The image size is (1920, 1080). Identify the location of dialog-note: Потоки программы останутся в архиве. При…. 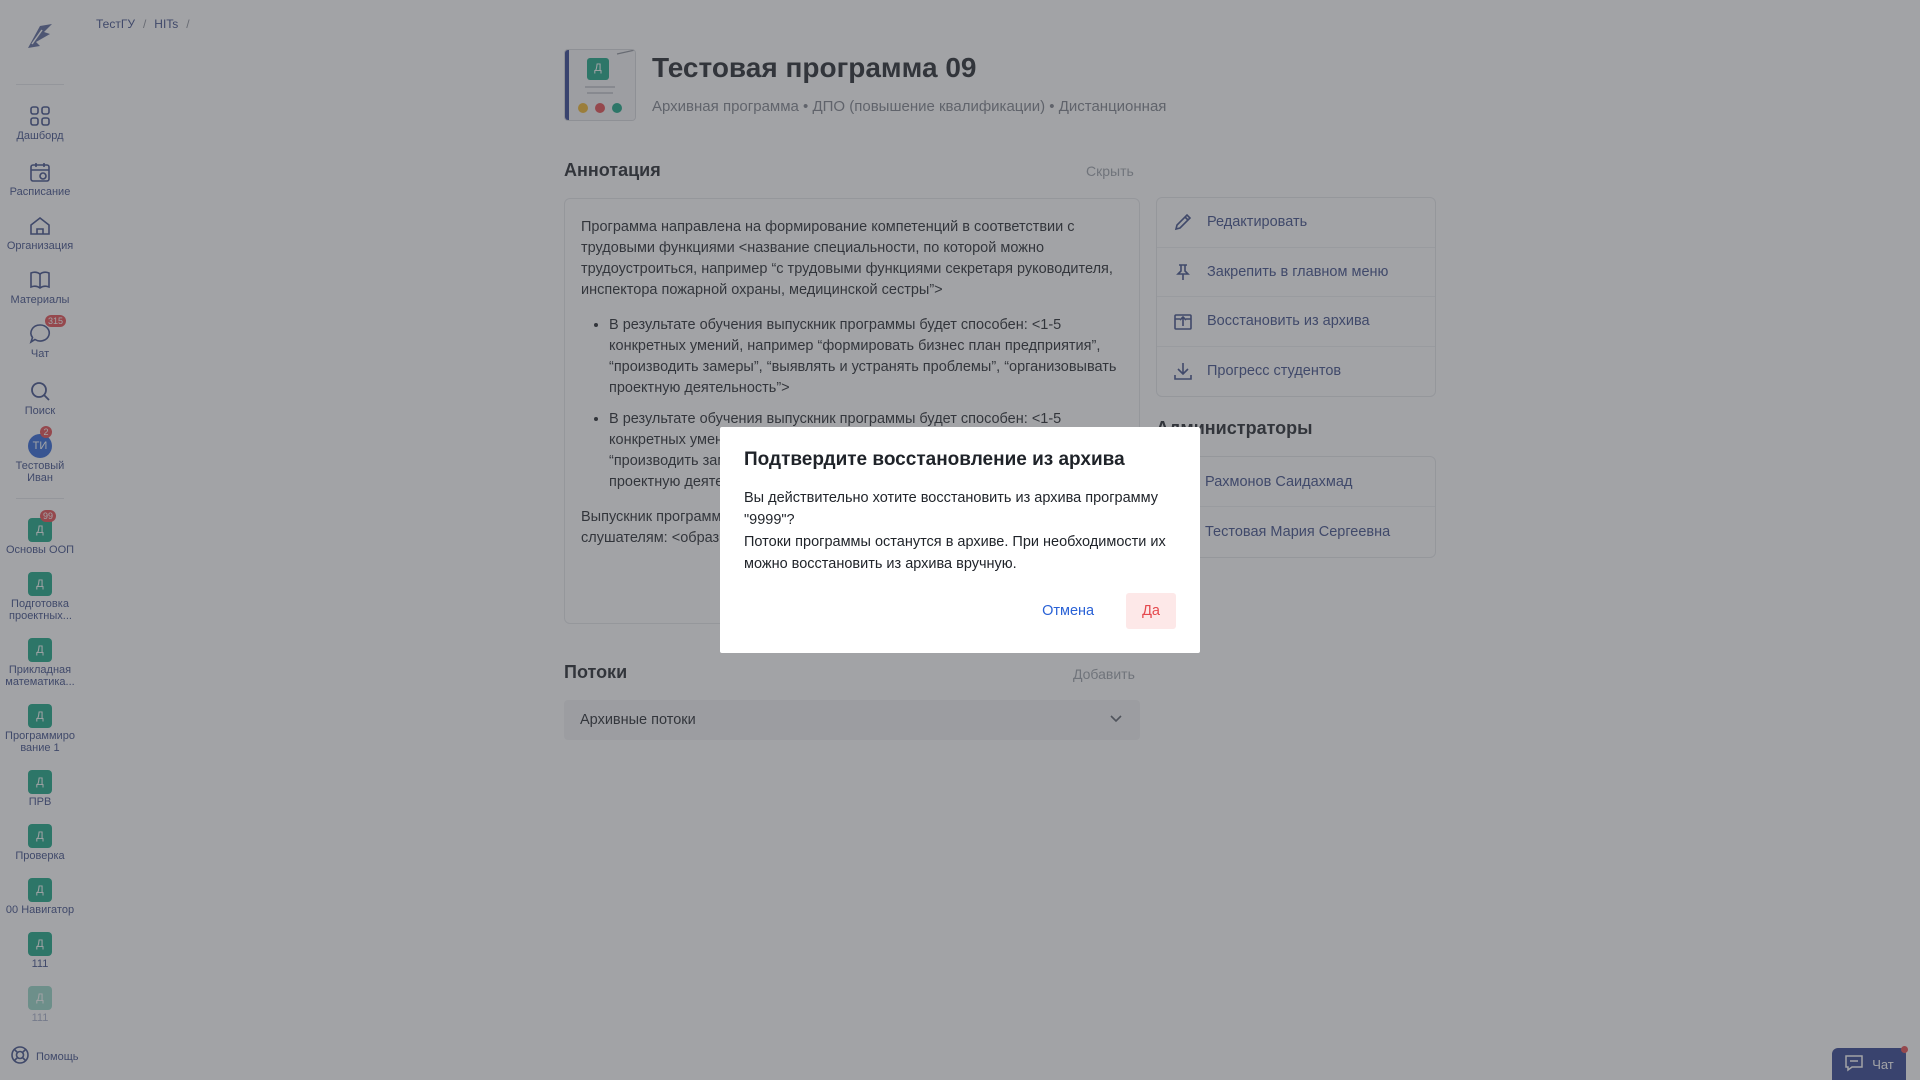
(955, 553).